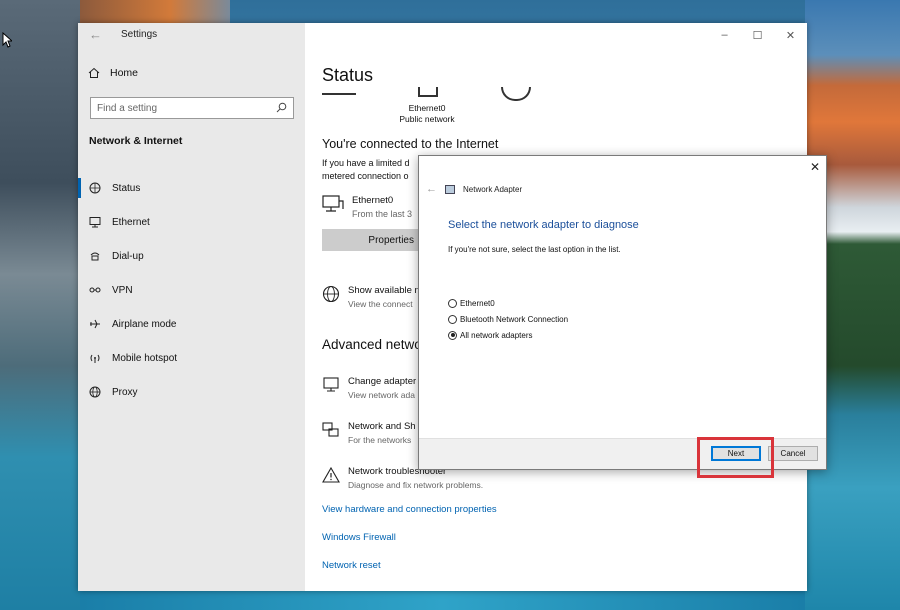 The image size is (900, 610). Describe the element at coordinates (416, 485) in the screenshot. I see `troubleshooter-sub: Diagnose and fix network problems.` at that location.